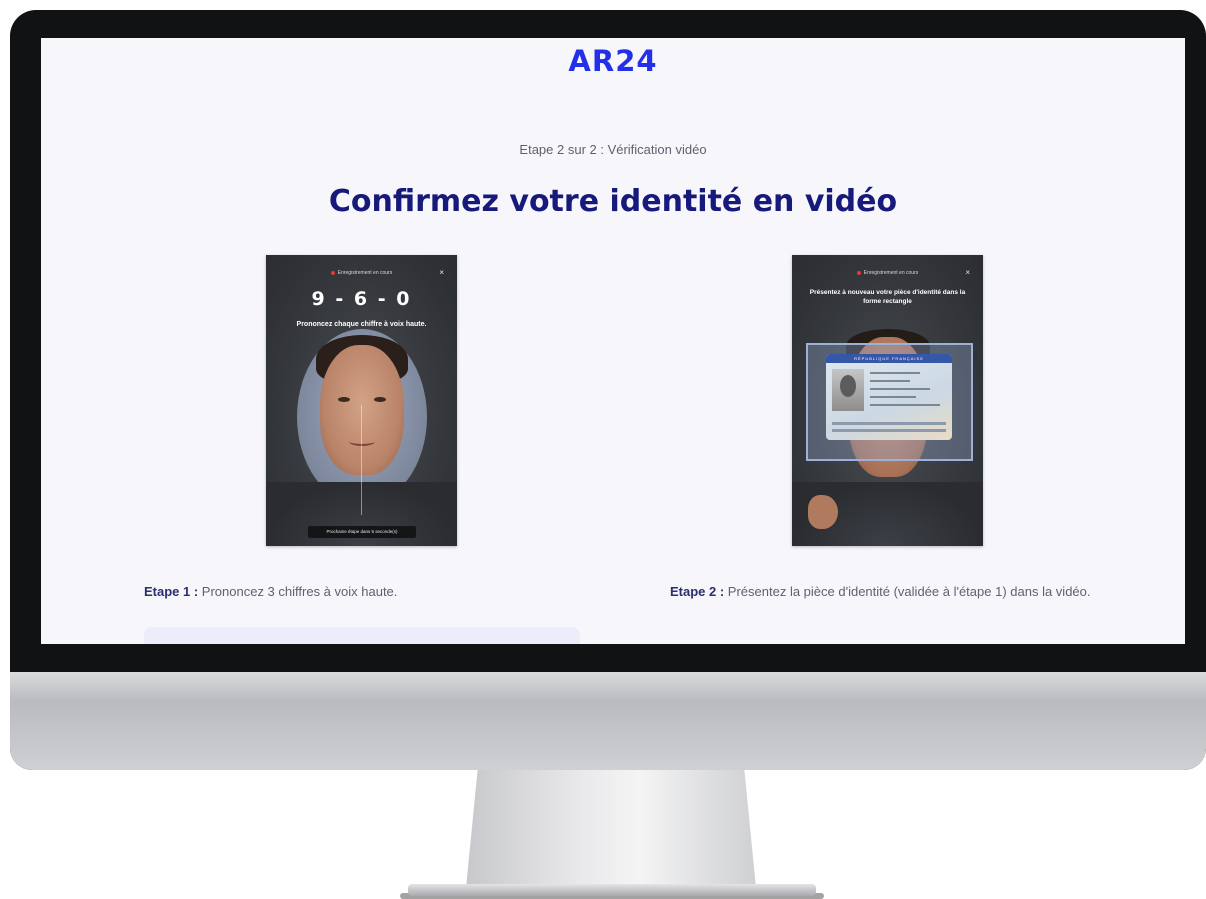 The image size is (1206, 899). What do you see at coordinates (848, 390) in the screenshot?
I see `id-card-photo` at bounding box center [848, 390].